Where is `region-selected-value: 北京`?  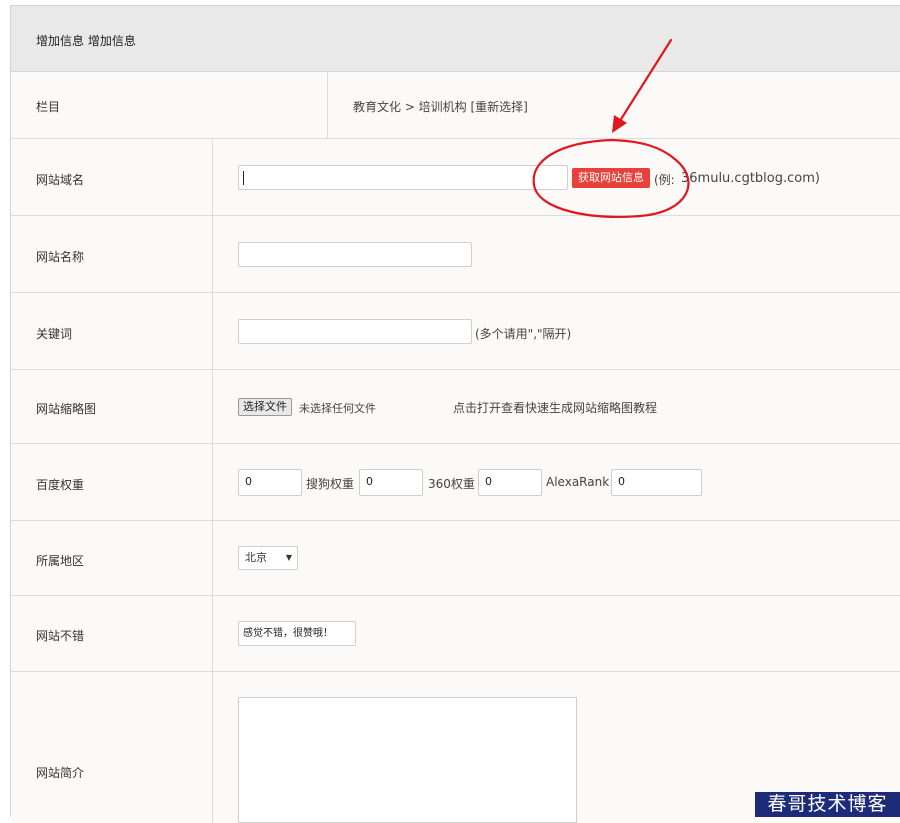 region-selected-value: 北京 is located at coordinates (256, 557).